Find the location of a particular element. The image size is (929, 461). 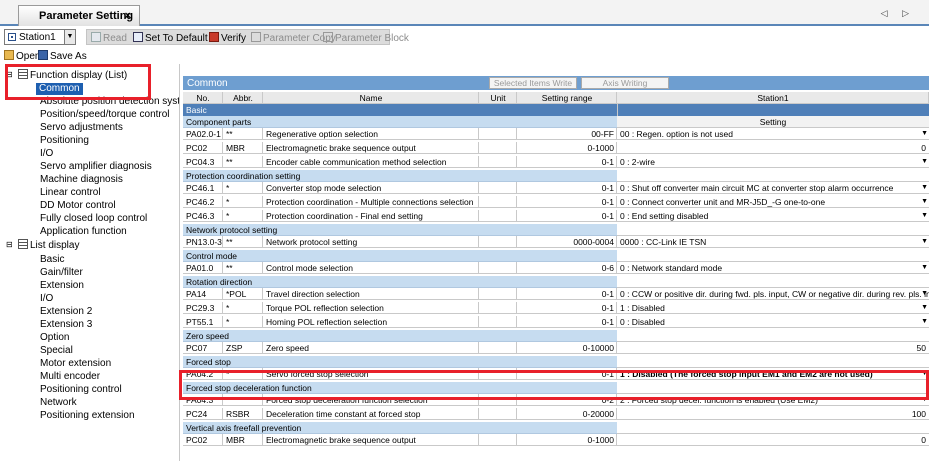

tab-nav-arrows: ◁ ▷ is located at coordinates (898, 13).